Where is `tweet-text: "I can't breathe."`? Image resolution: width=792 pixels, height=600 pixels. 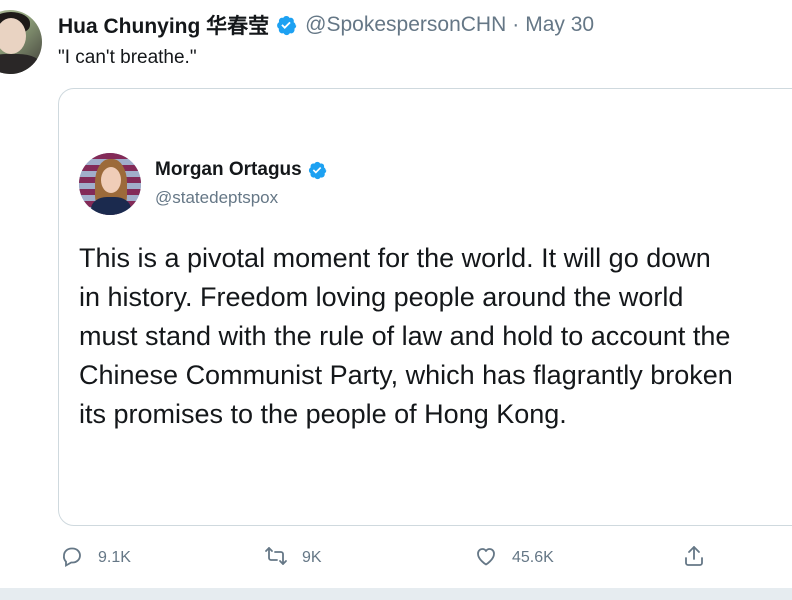 tweet-text: "I can't breathe." is located at coordinates (127, 57).